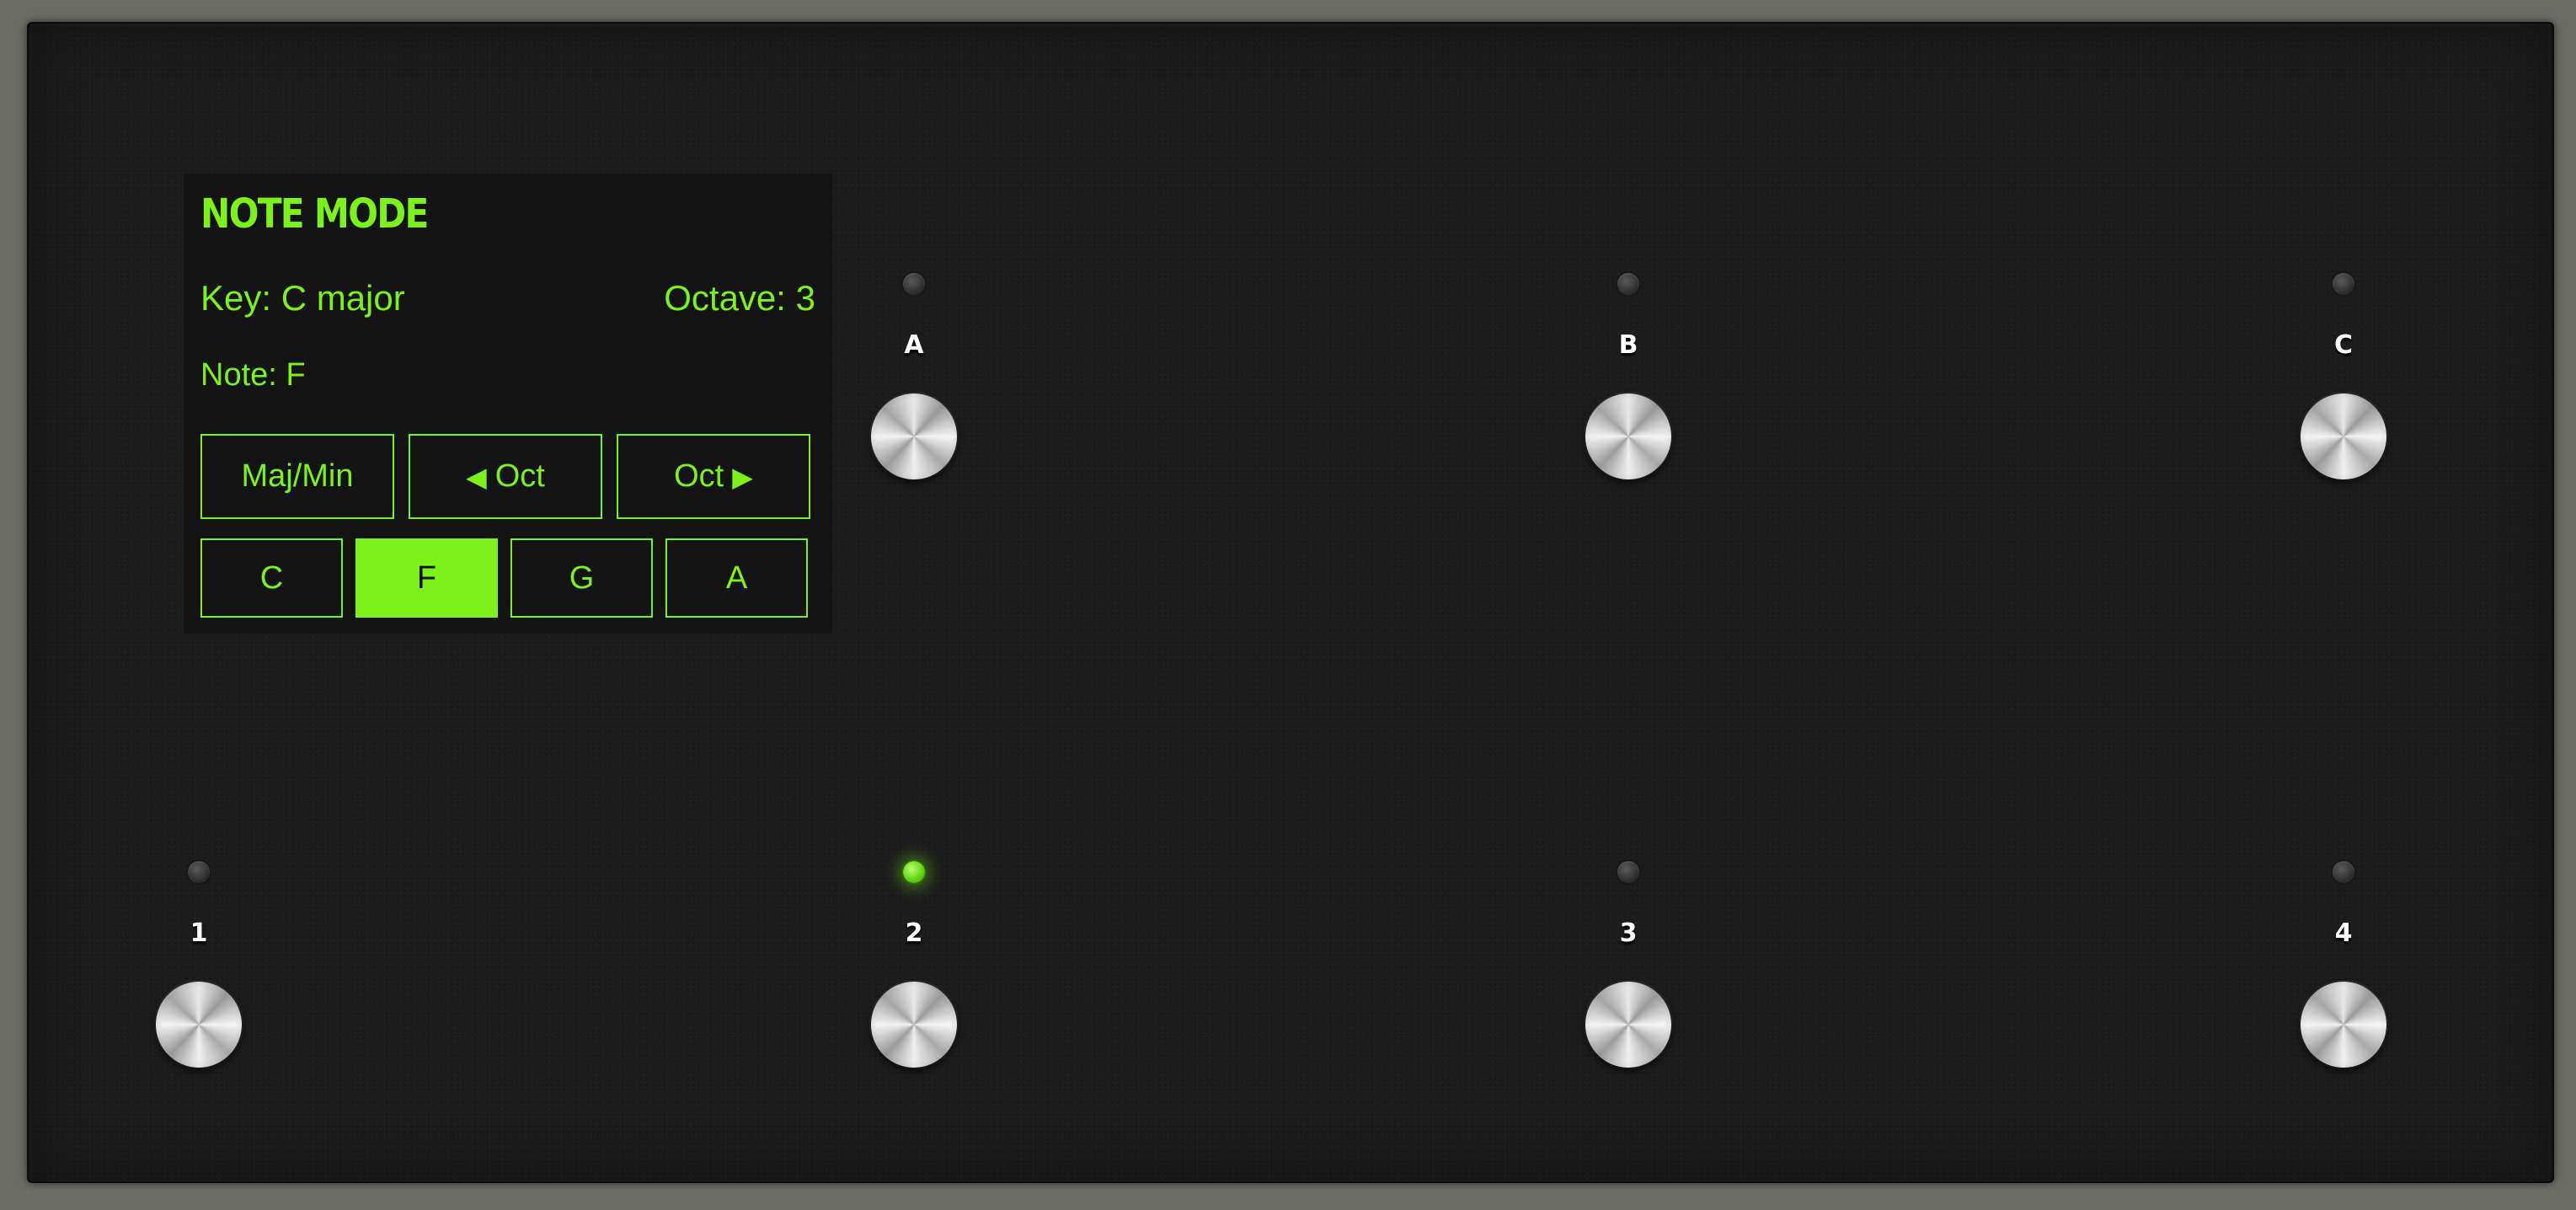 The width and height of the screenshot is (2576, 1210). I want to click on switch-label: C, so click(2343, 345).